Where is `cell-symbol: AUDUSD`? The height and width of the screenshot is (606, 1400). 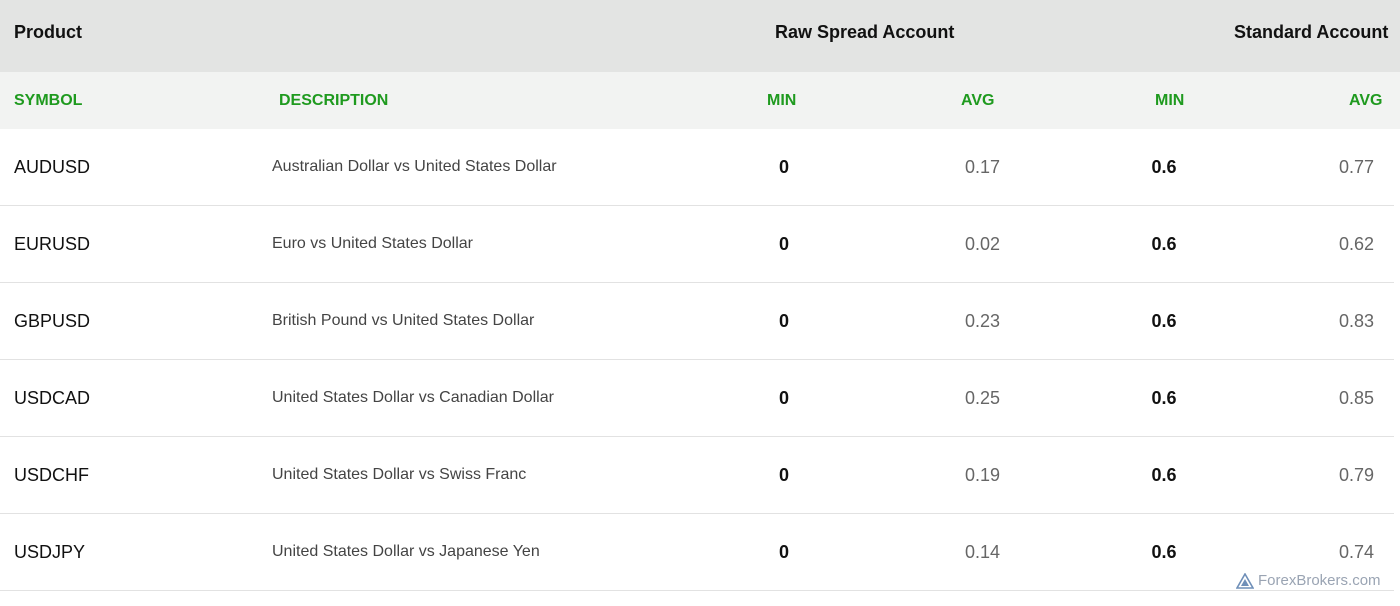
cell-symbol: AUDUSD is located at coordinates (52, 167).